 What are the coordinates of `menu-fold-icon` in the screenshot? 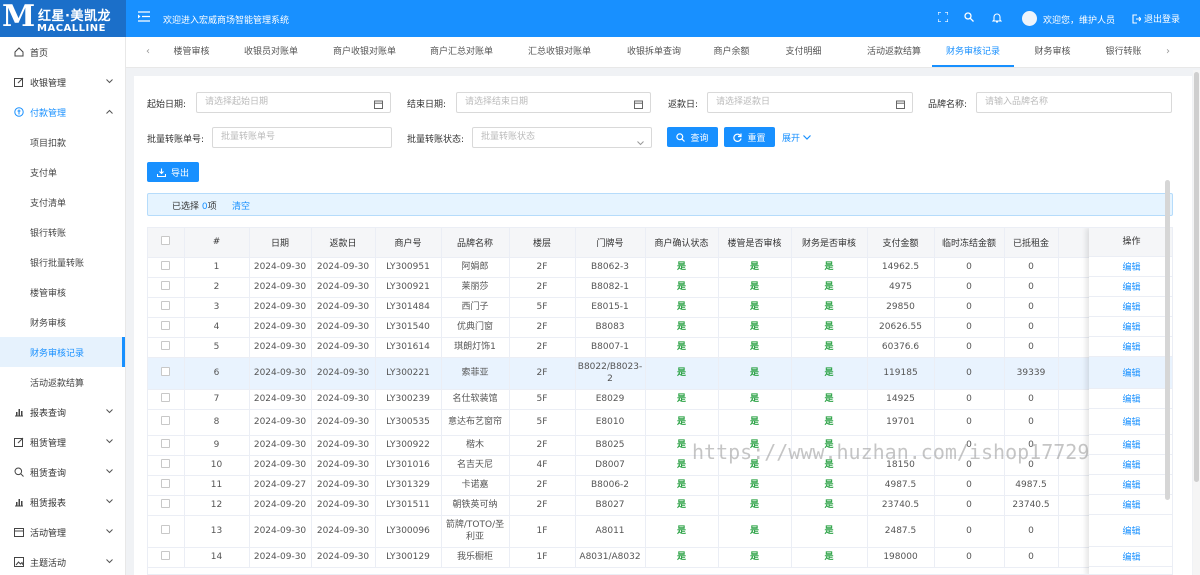 It's located at (144, 18).